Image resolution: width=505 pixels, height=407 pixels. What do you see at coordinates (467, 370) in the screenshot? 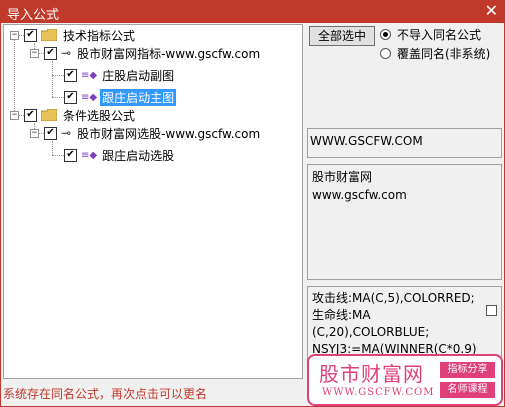
I see `watermark-tag: 指标分享` at bounding box center [467, 370].